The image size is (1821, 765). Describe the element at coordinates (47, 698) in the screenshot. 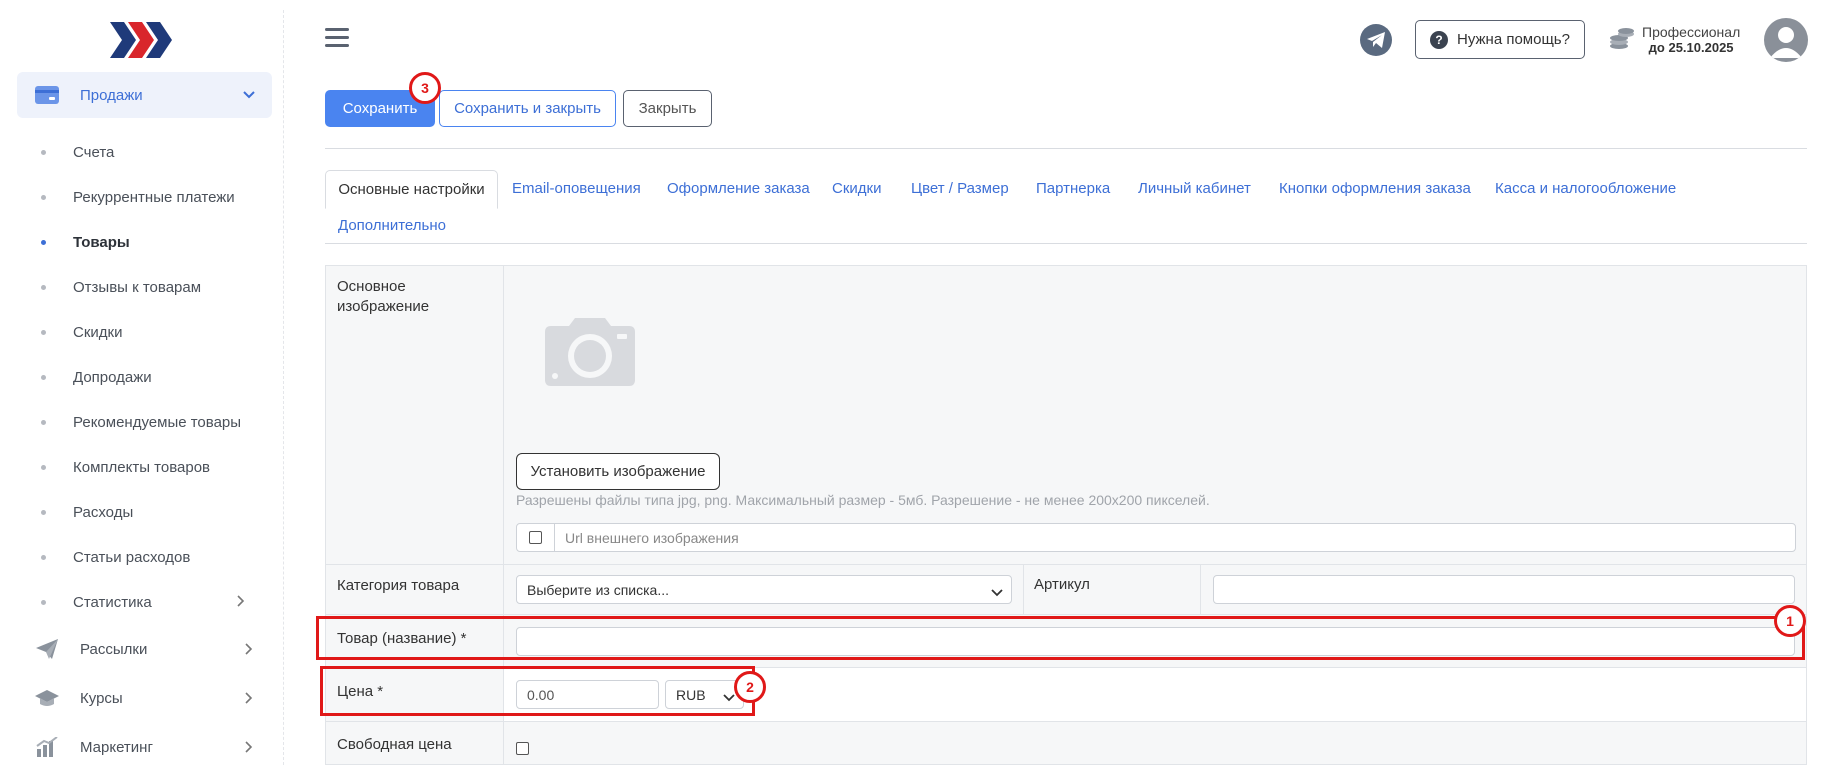

I see `graduation-cap-icon` at that location.